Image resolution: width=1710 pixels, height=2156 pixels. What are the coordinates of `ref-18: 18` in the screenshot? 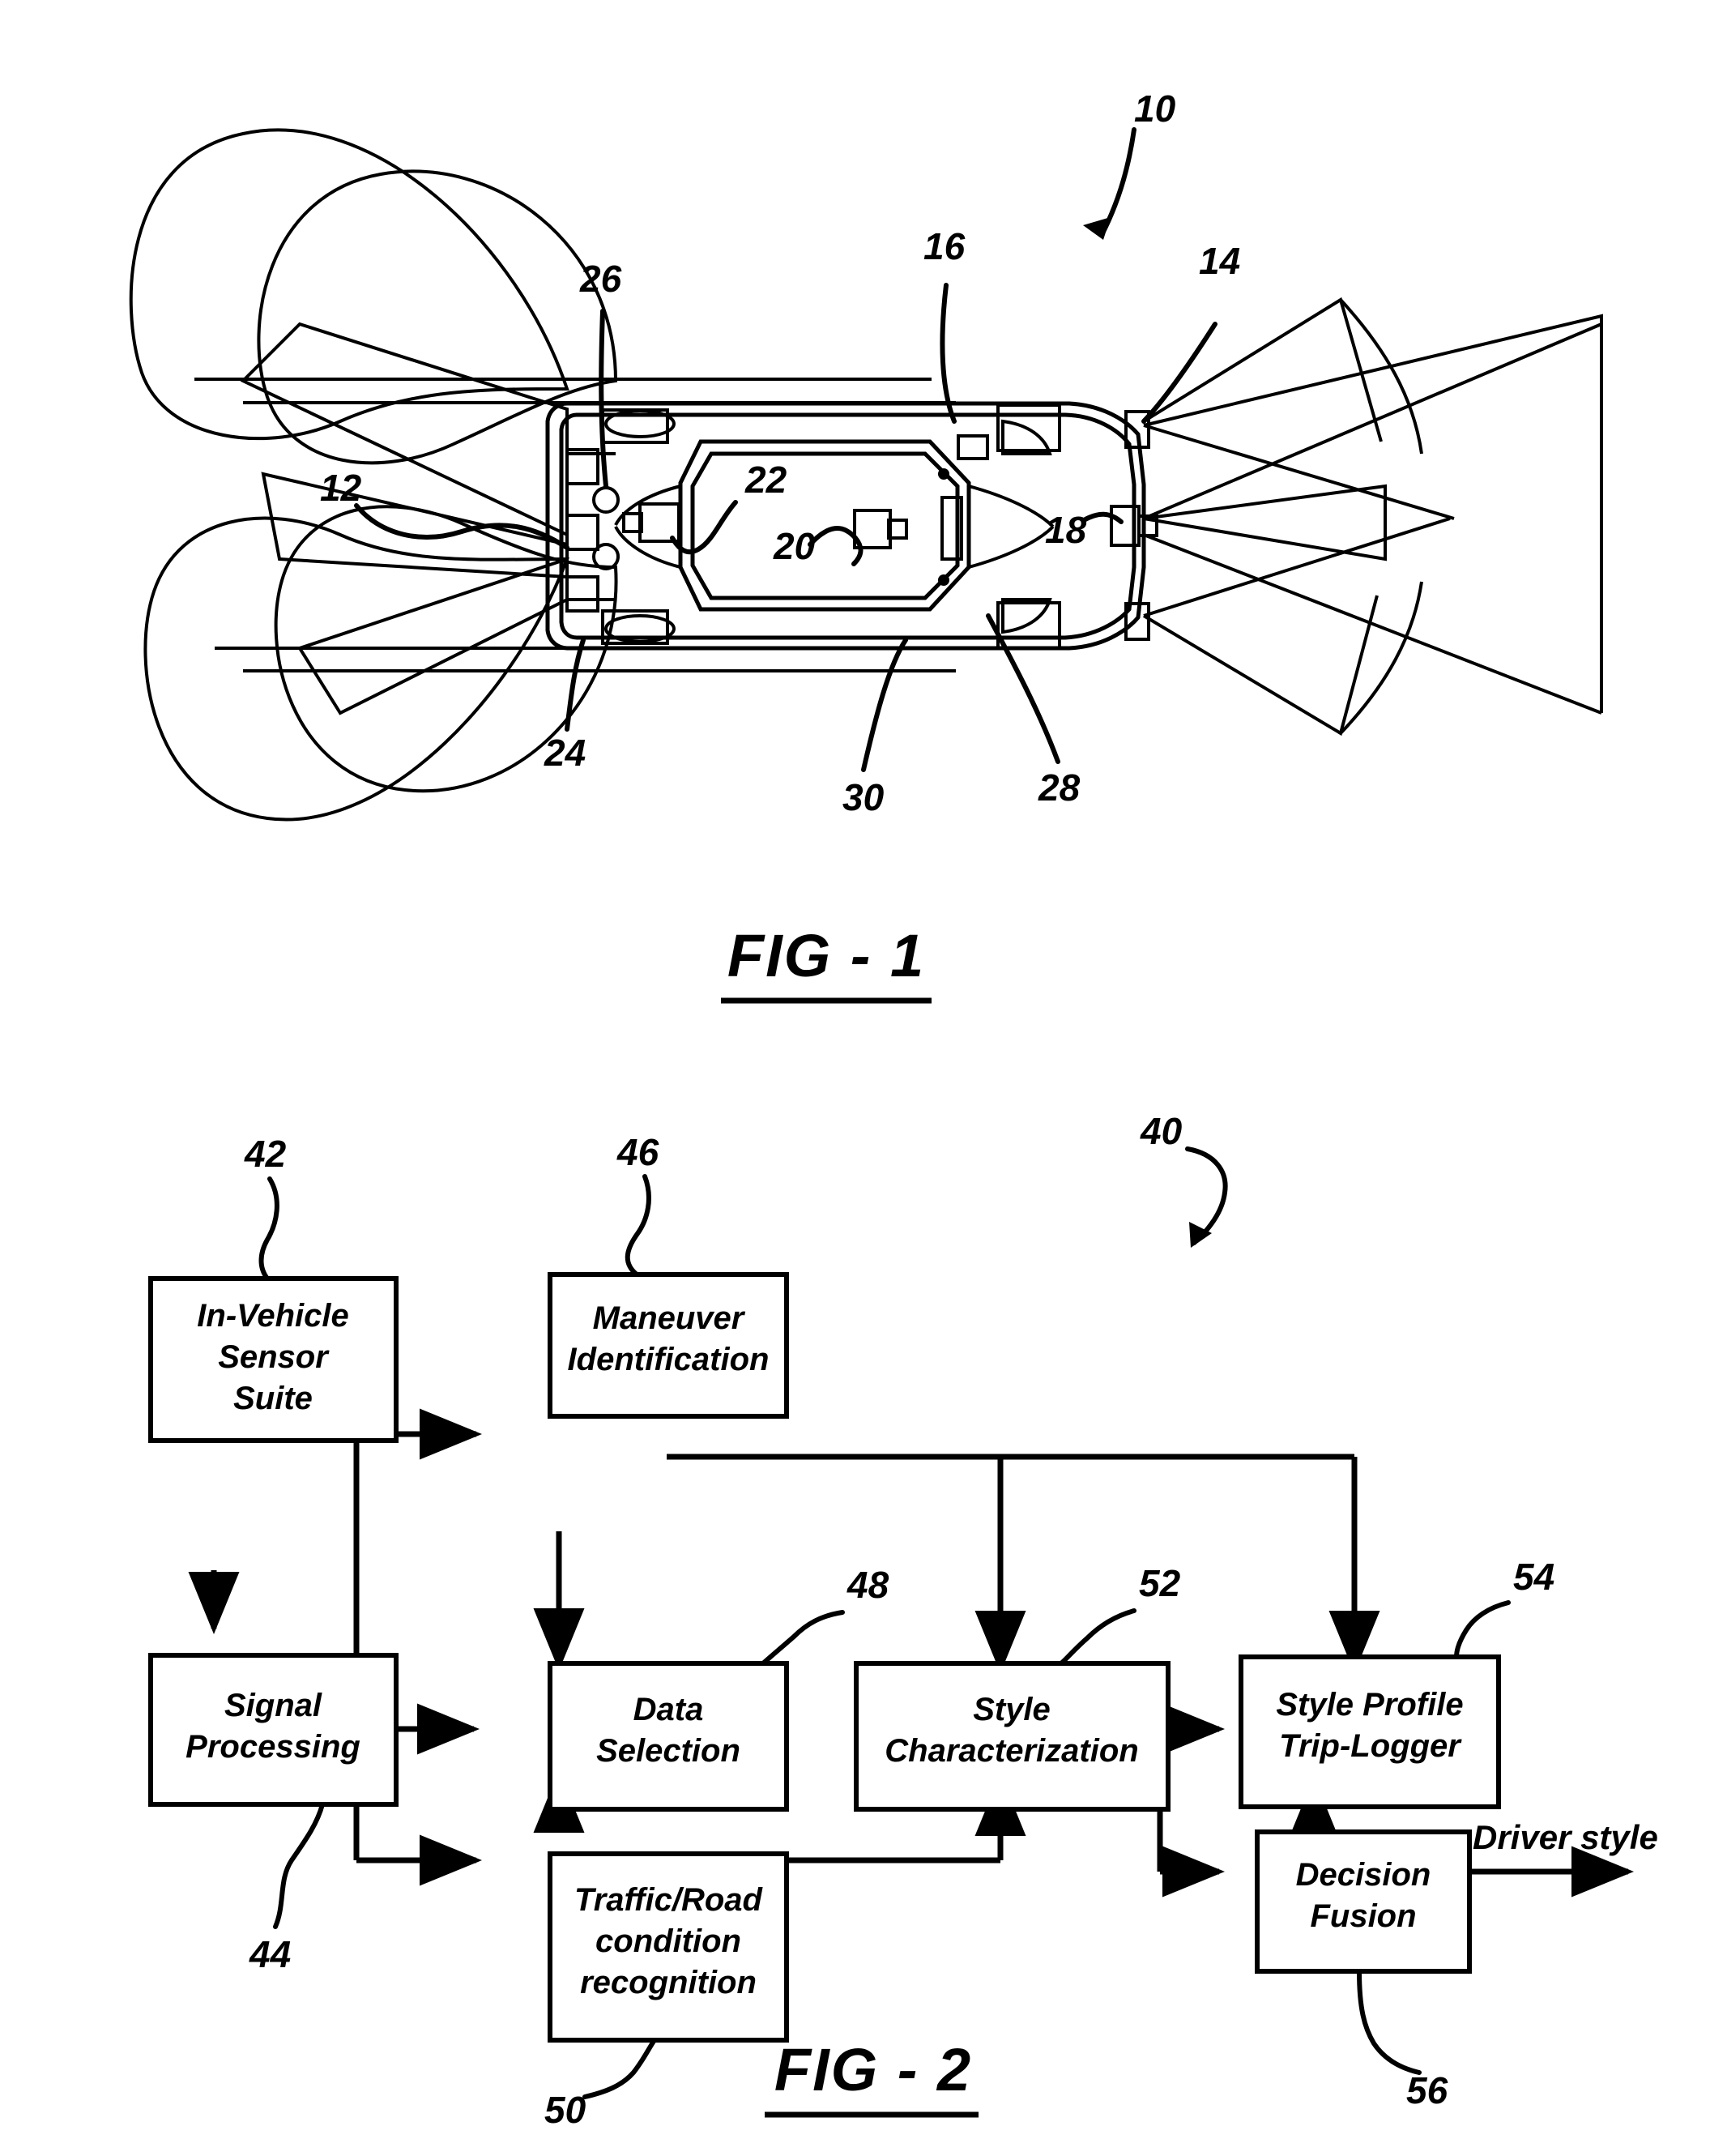 It's located at (1066, 530).